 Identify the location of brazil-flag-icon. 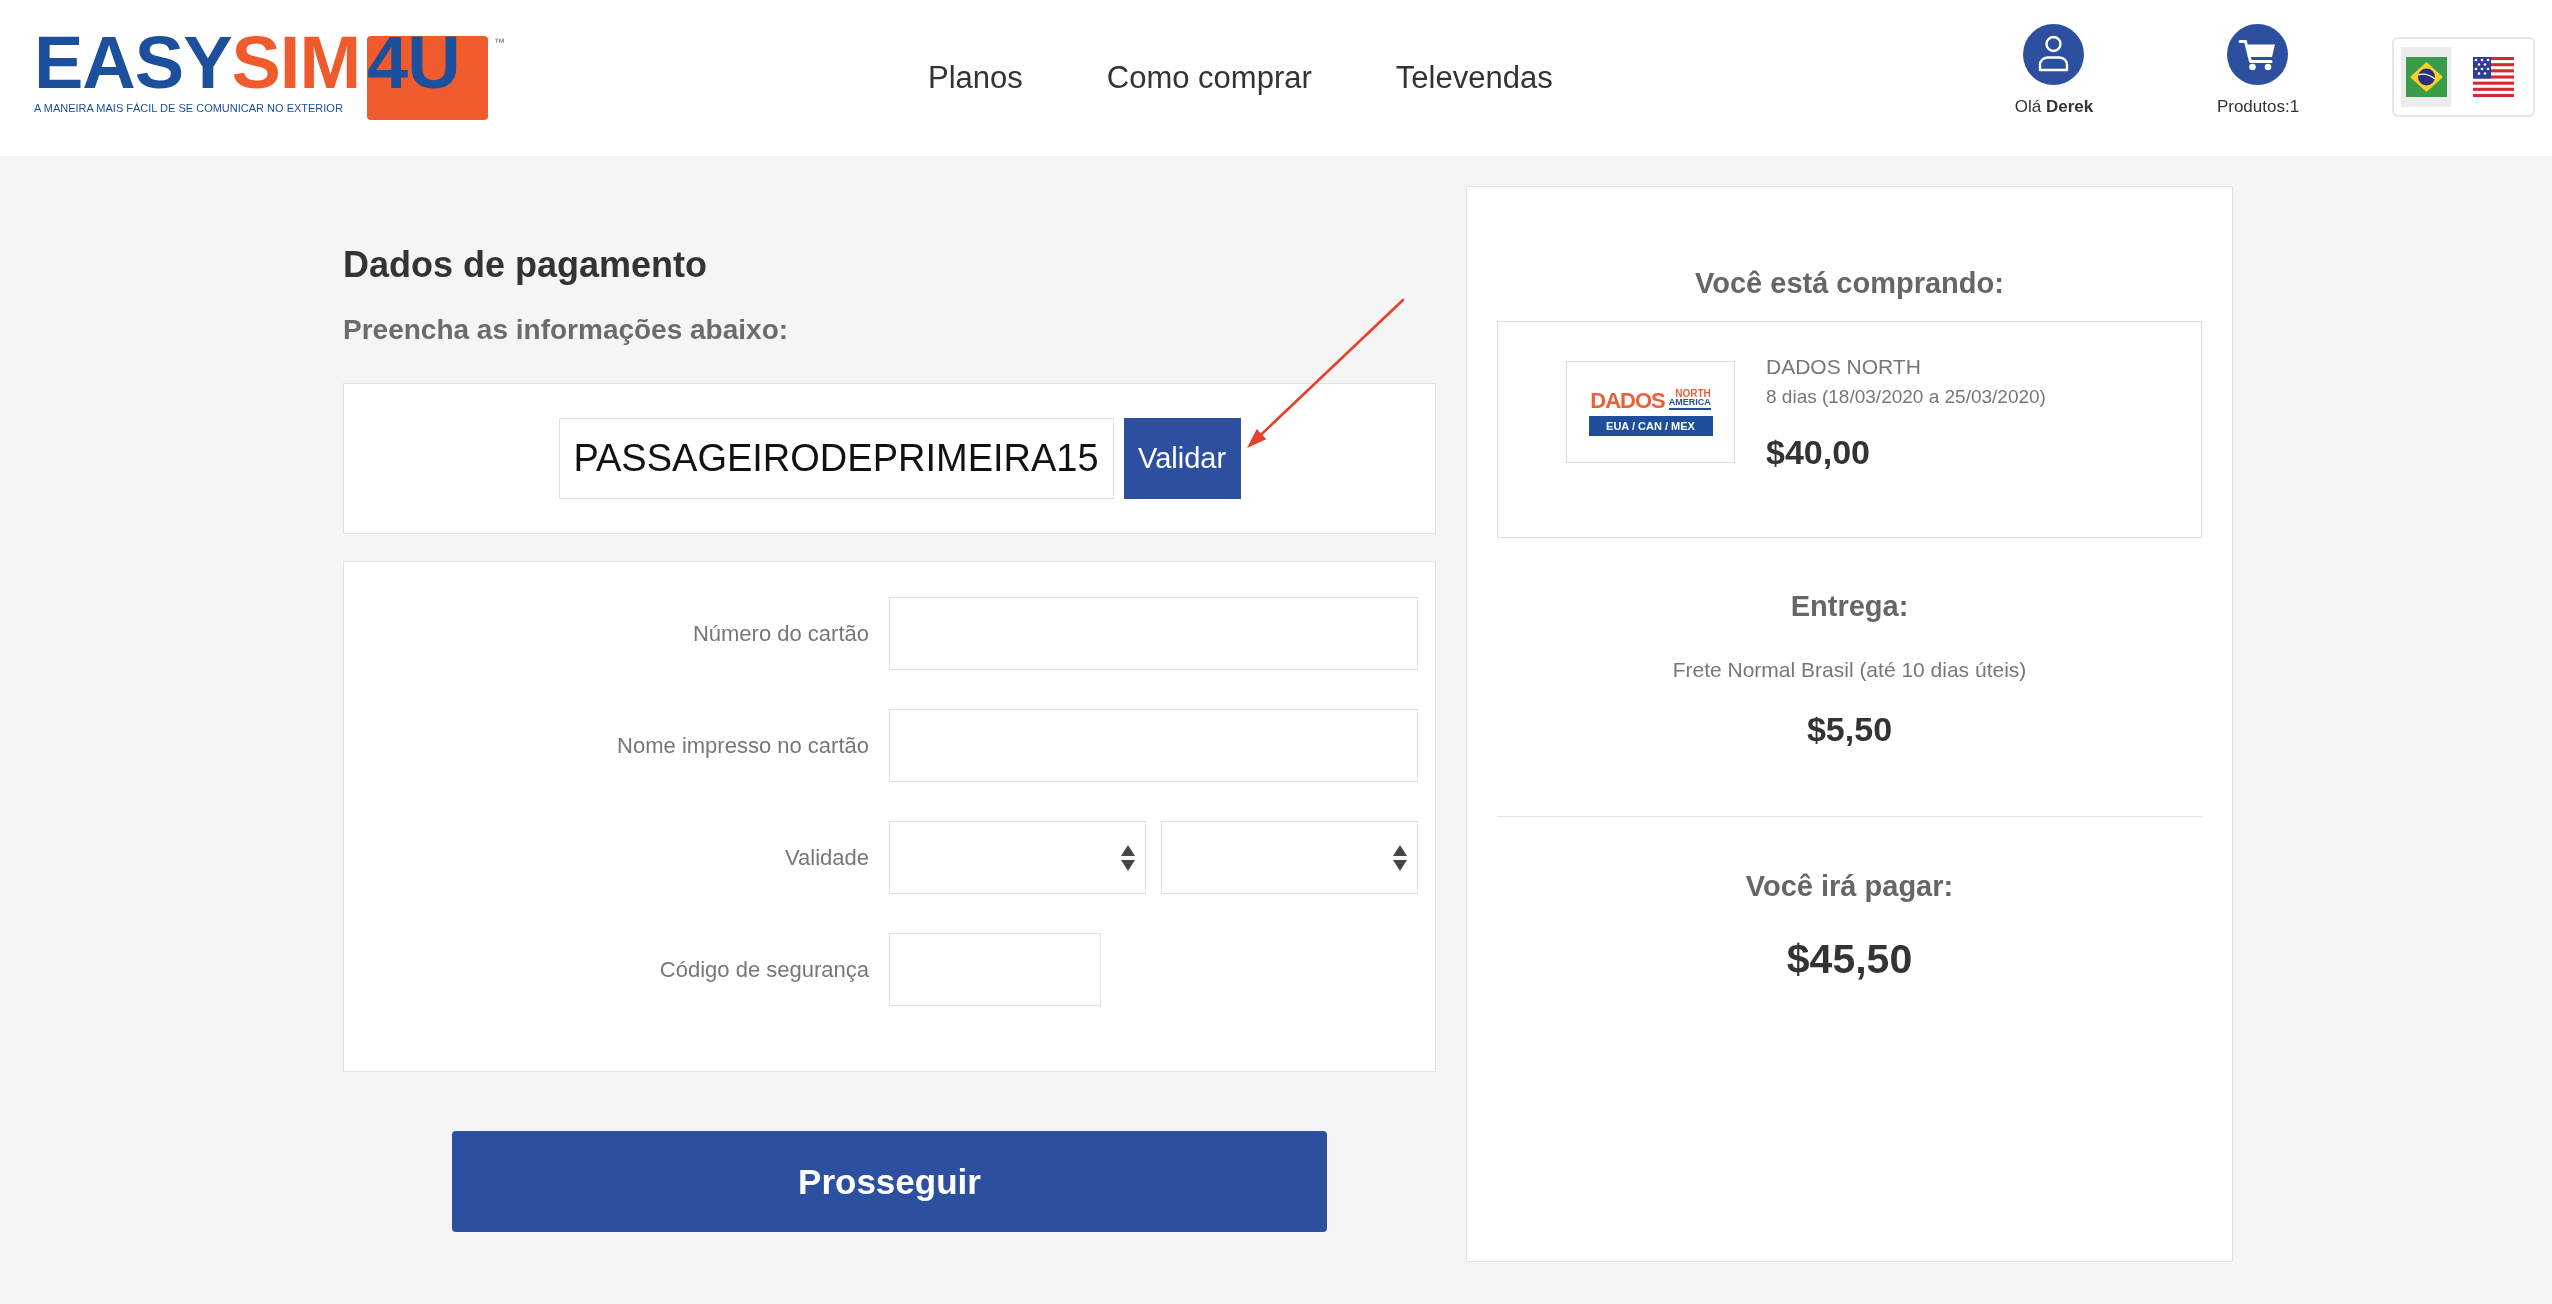
(2426, 77).